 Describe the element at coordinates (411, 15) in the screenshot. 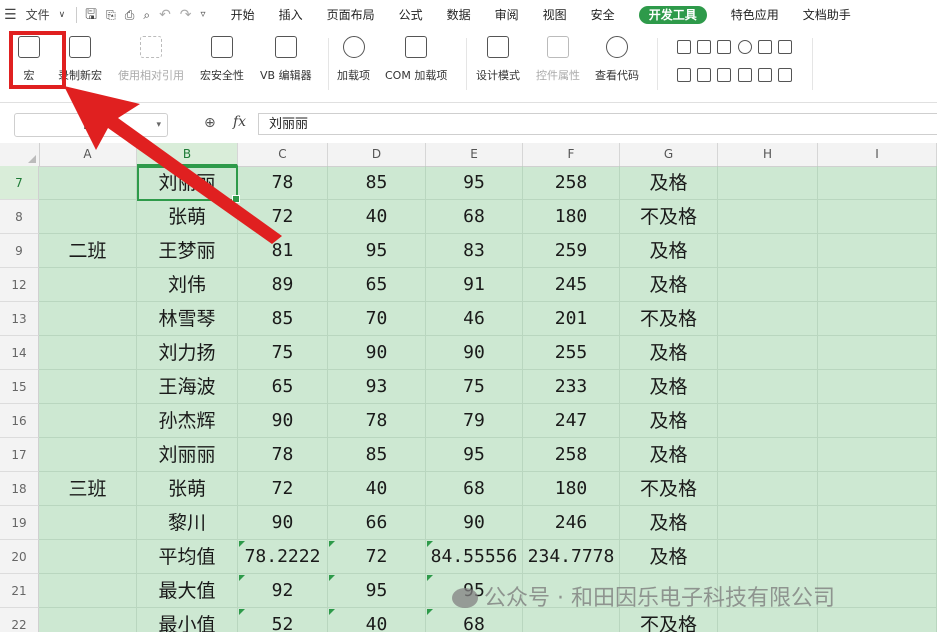

I see `tab-formulas: 公式` at that location.